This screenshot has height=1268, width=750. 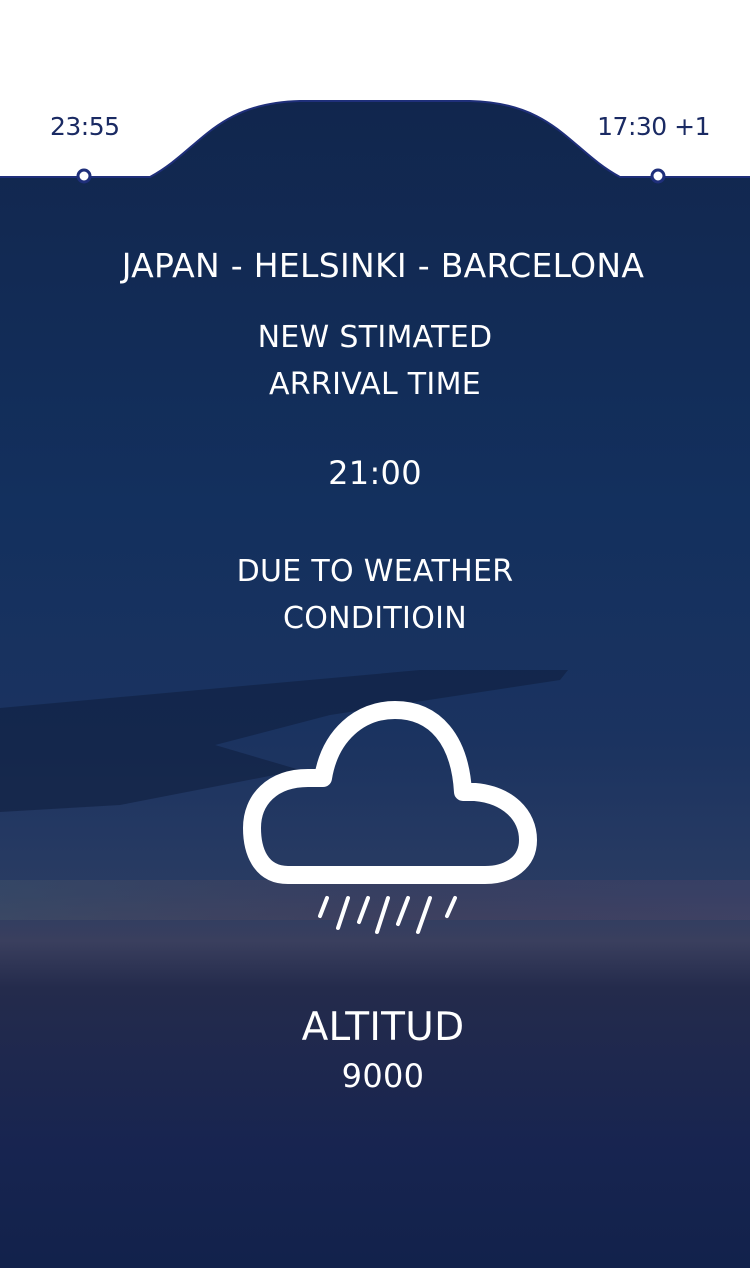 What do you see at coordinates (383, 1027) in the screenshot?
I see `altitude-label: ALTITUD` at bounding box center [383, 1027].